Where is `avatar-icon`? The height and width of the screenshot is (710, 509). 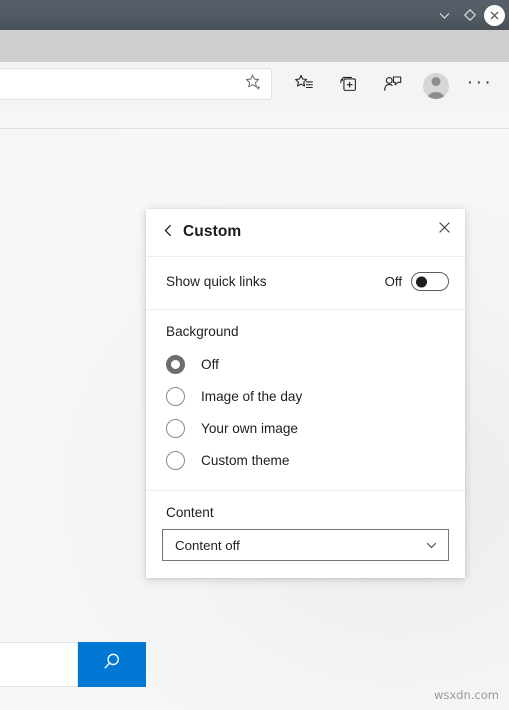 avatar-icon is located at coordinates (436, 86).